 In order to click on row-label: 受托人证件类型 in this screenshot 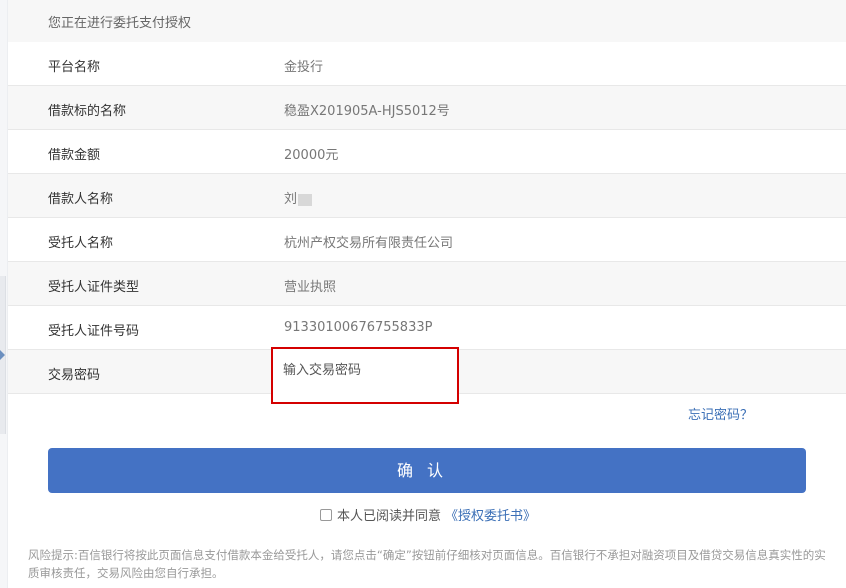, I will do `click(94, 287)`.